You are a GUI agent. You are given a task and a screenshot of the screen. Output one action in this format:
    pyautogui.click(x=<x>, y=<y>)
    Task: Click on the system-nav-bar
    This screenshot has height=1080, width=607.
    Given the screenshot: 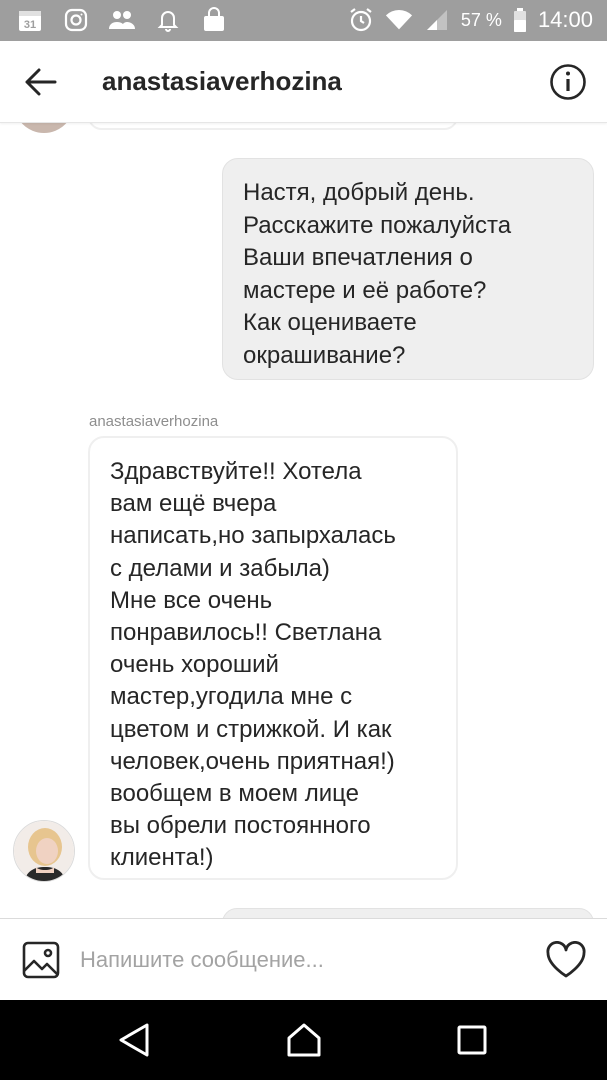 What is the action you would take?
    pyautogui.click(x=303, y=1040)
    